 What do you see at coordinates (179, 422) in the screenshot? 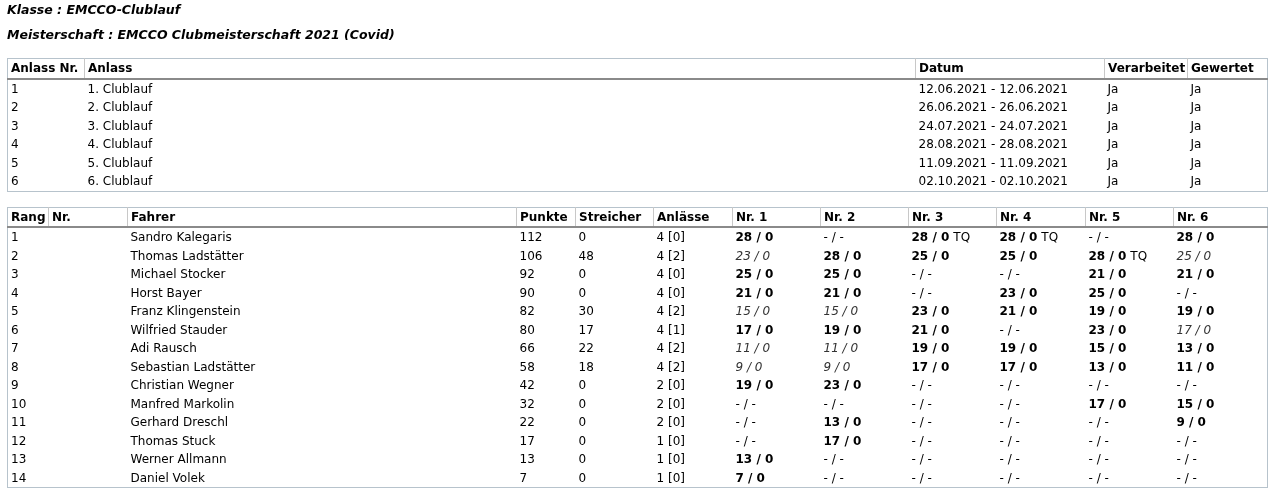
I see `table-cell-text: Gerhard Dreschl` at bounding box center [179, 422].